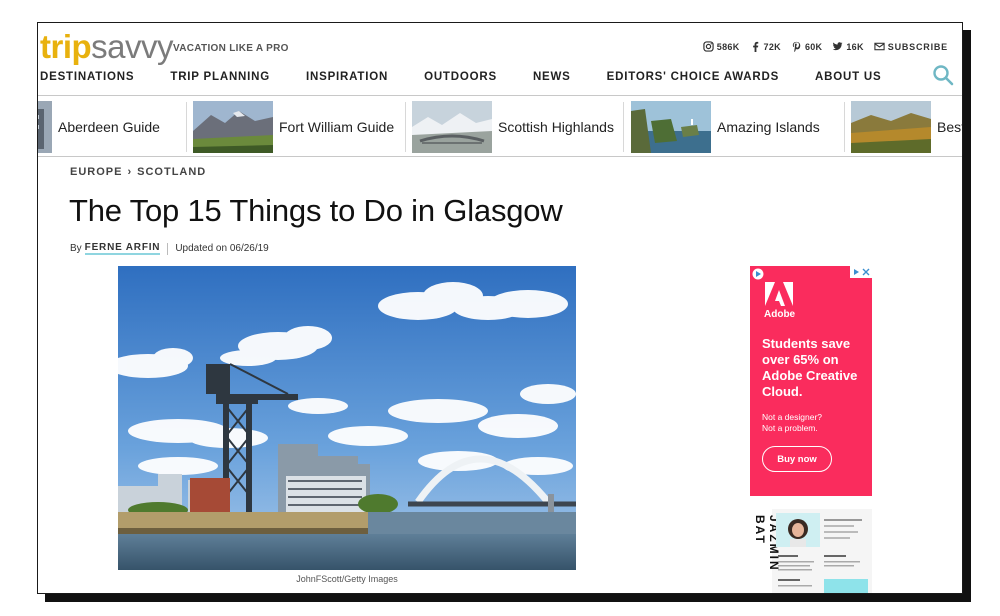 The height and width of the screenshot is (616, 1000). I want to click on social-links: 586K 72K 60K 16K SUBSCRIBE, so click(825, 46).